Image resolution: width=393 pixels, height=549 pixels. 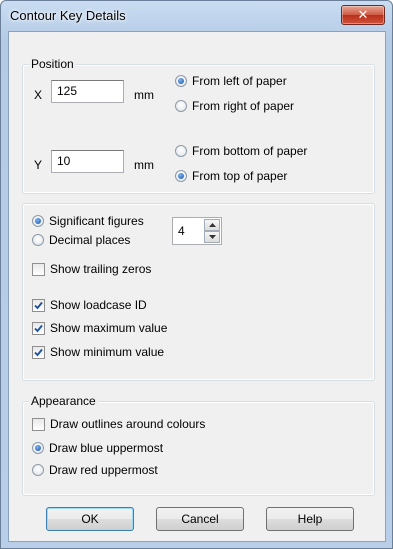 I want to click on show-maximum-value-box, so click(x=38, y=328).